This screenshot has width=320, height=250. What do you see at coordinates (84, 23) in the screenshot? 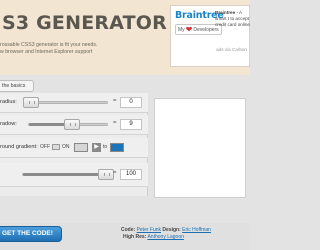
I see `page-title: S3 GENERATOR` at bounding box center [84, 23].